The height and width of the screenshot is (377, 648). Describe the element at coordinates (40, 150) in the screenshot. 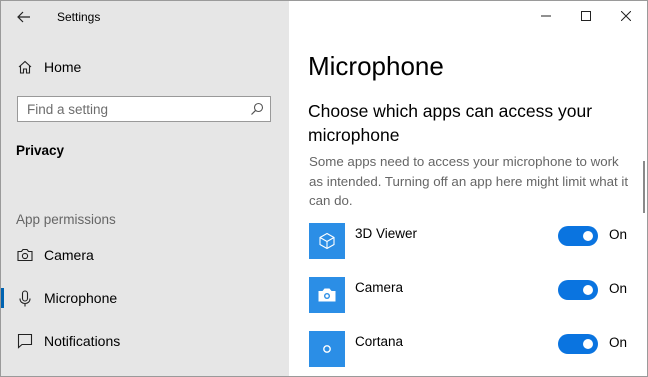

I see `section-title-privacy: Privacy` at that location.